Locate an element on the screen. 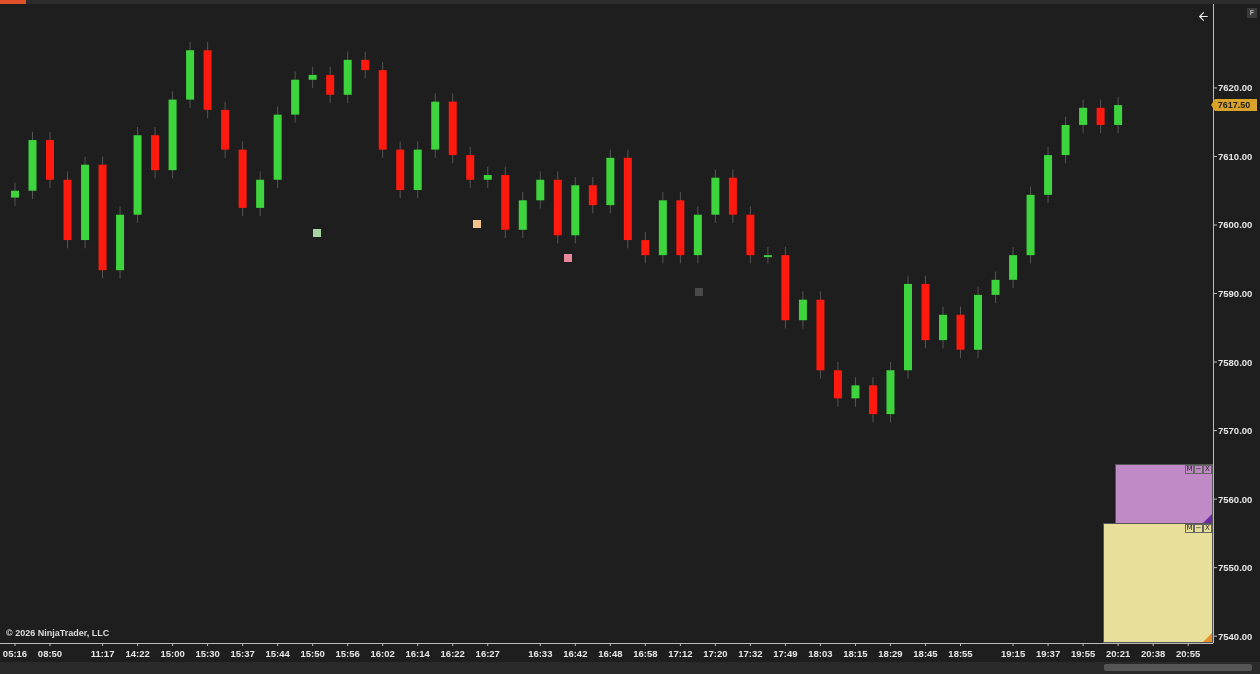 This screenshot has height=674, width=1260. price-label: 7600.00 is located at coordinates (1235, 225).